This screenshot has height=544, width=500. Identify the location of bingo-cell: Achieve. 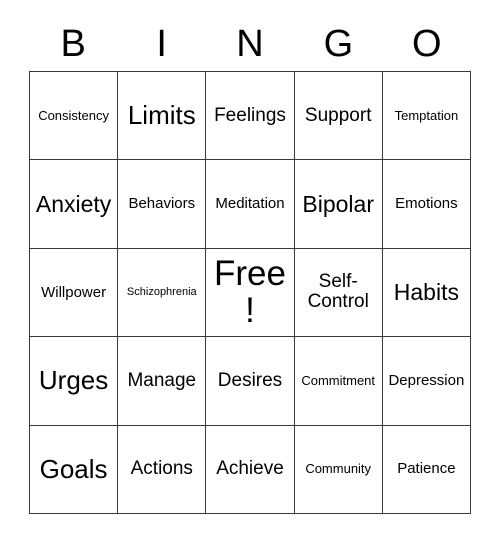
(250, 469).